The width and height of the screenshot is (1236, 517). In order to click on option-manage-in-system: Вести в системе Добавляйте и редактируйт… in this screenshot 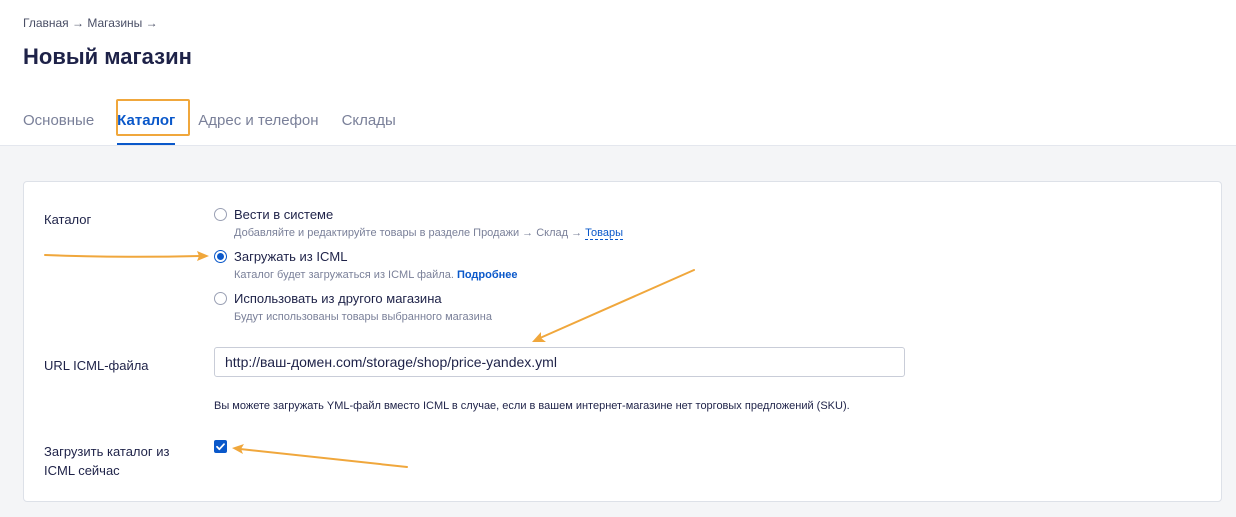, I will do `click(419, 224)`.